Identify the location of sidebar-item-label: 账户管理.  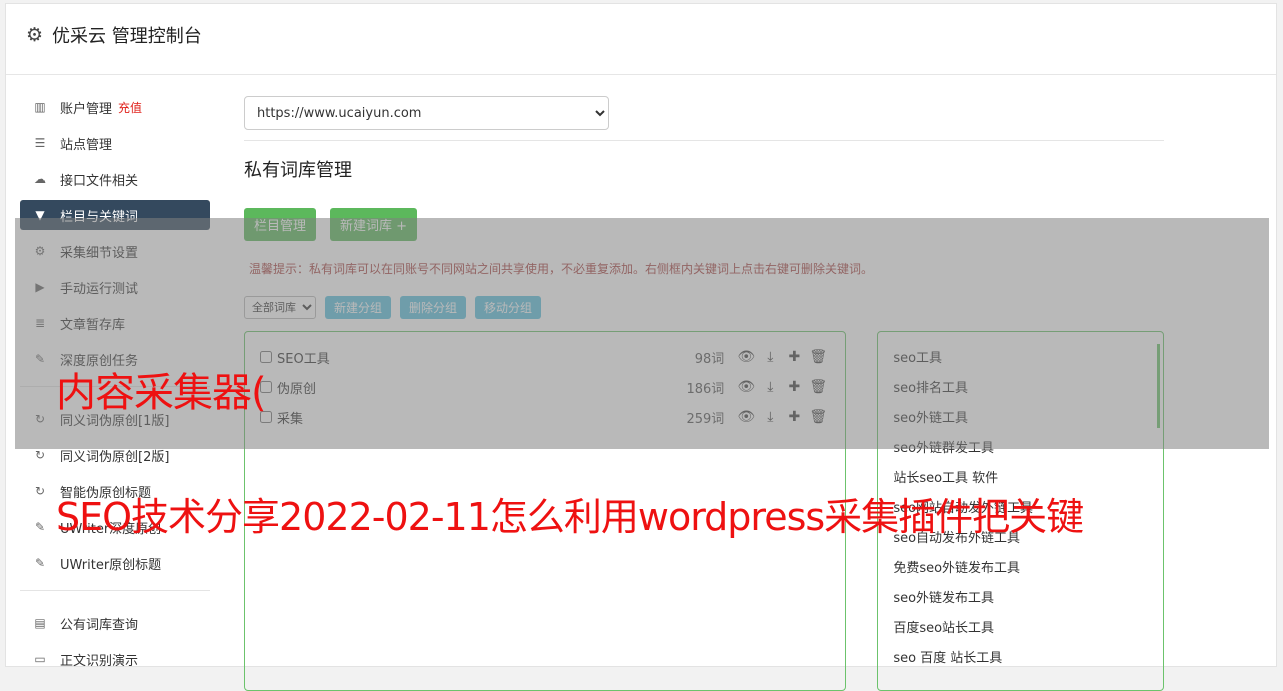
(86, 109).